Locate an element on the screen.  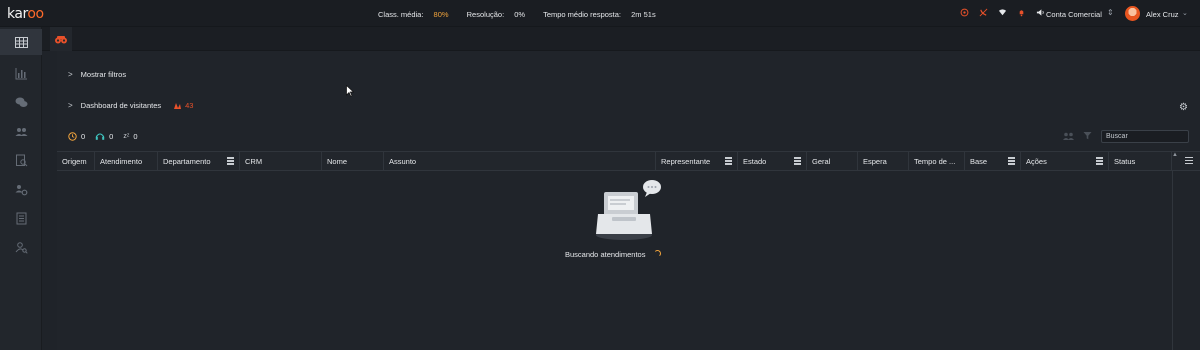
sidebar-item-search-reports is located at coordinates (21, 160).